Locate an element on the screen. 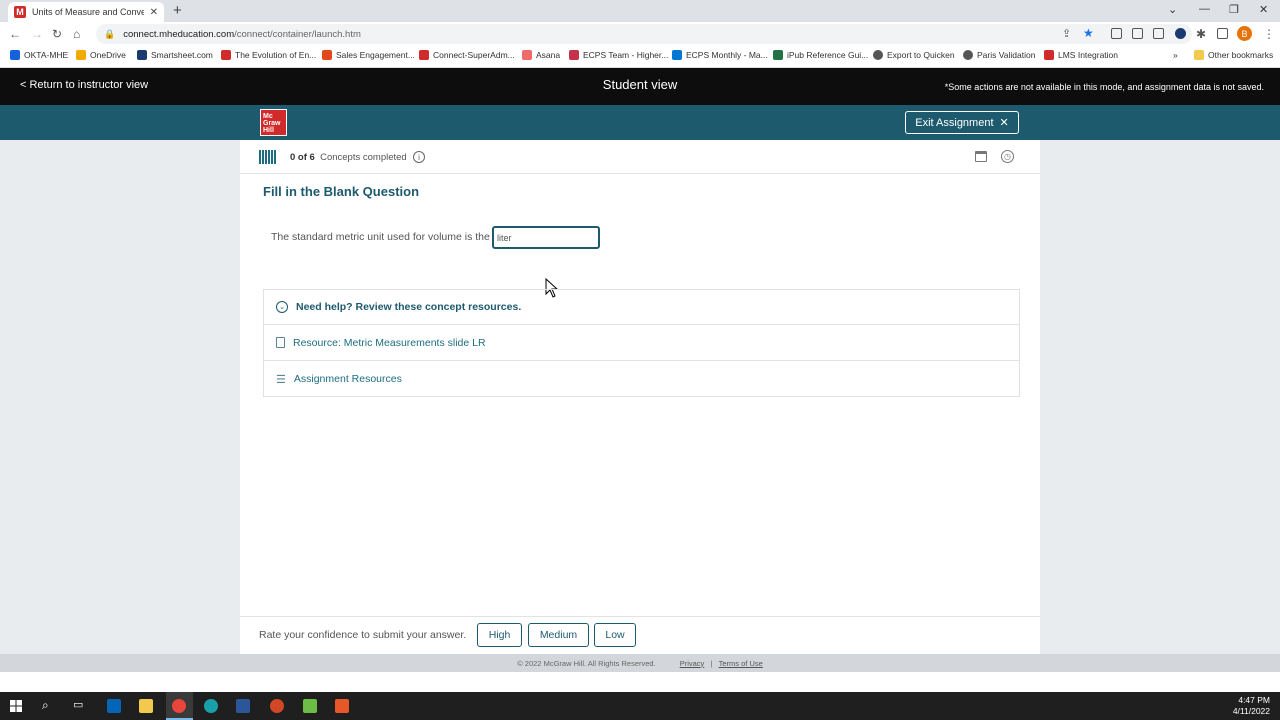 This screenshot has width=1280, height=720. windows-taskbar: ⌕ ▭ 4:47 PM 4/11/2022 is located at coordinates (640, 706).